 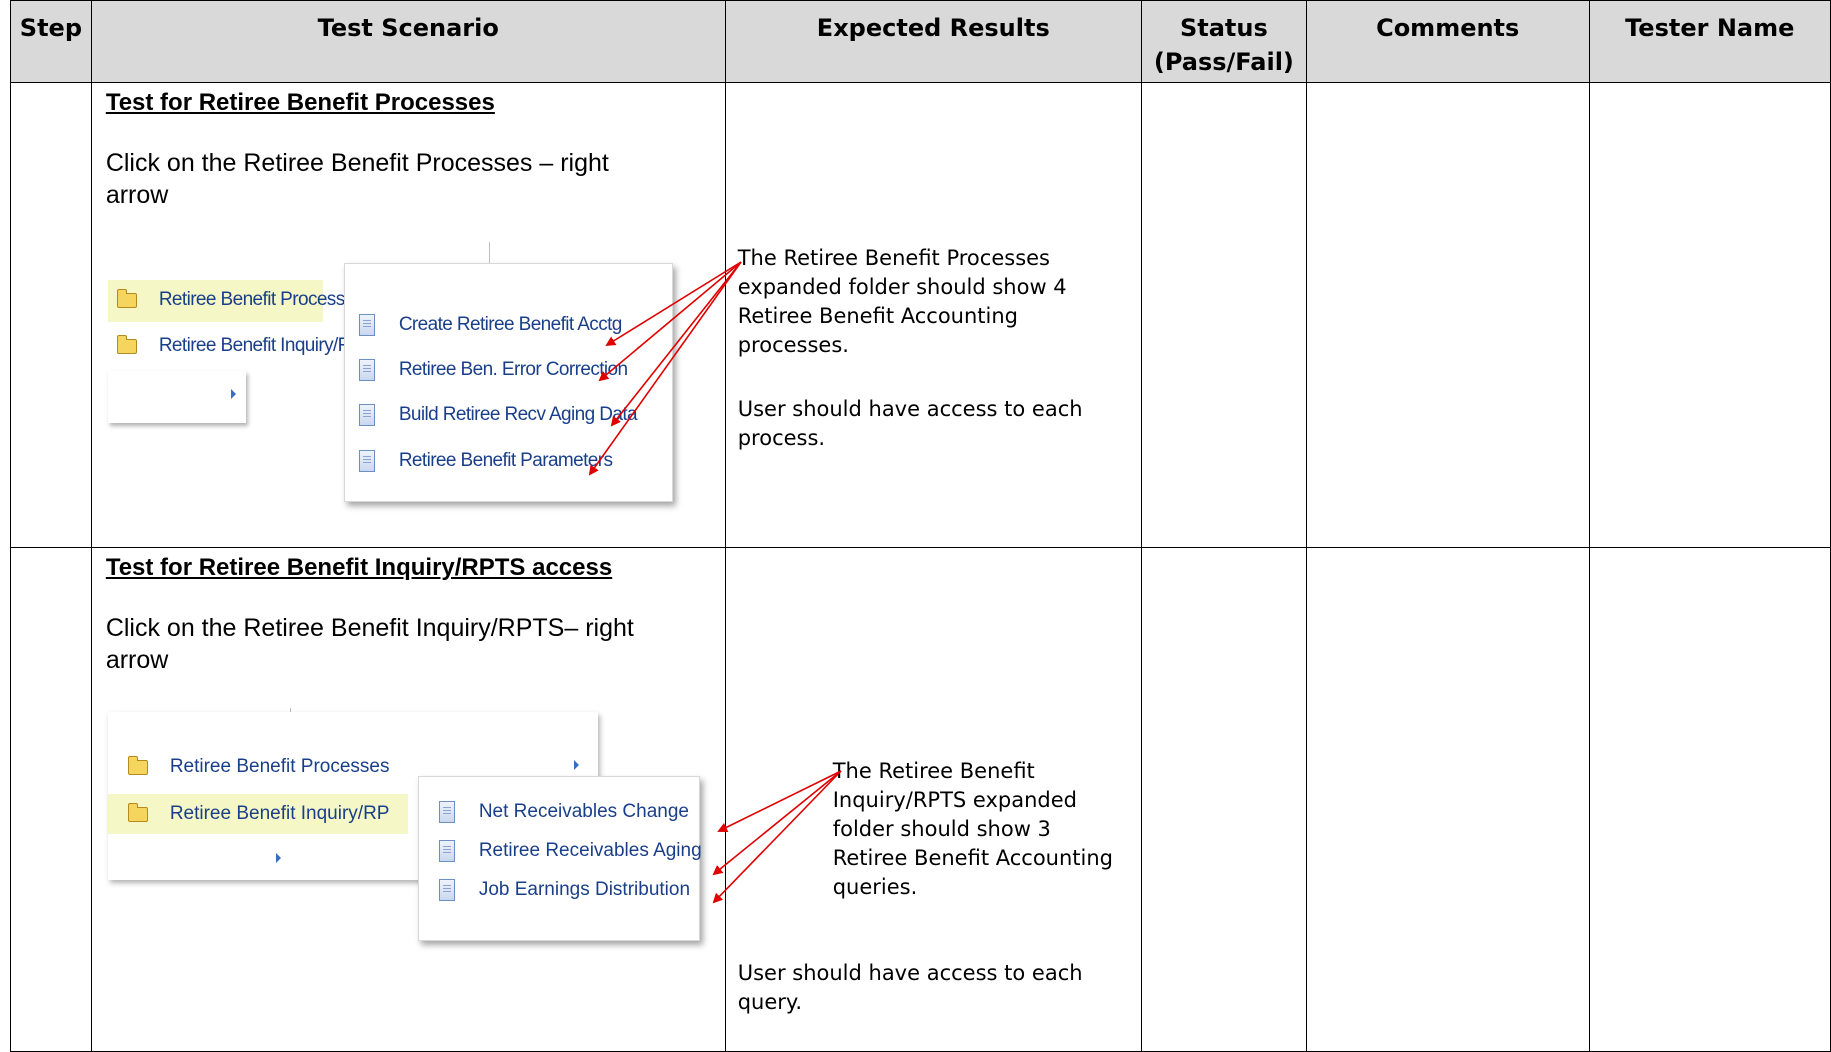 What do you see at coordinates (176, 397) in the screenshot?
I see `menu-panel` at bounding box center [176, 397].